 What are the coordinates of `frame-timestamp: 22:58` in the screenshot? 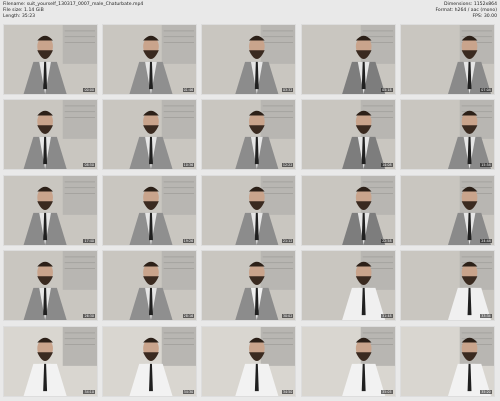 It's located at (387, 240).